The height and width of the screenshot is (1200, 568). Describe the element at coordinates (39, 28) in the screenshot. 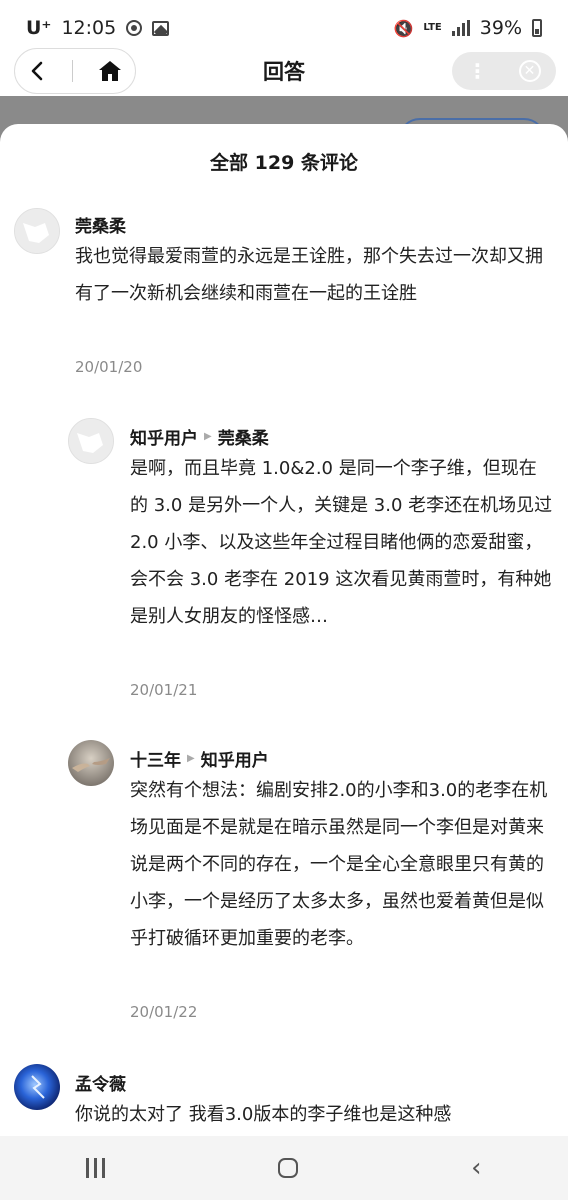

I see `carrier-label: U⁺` at that location.